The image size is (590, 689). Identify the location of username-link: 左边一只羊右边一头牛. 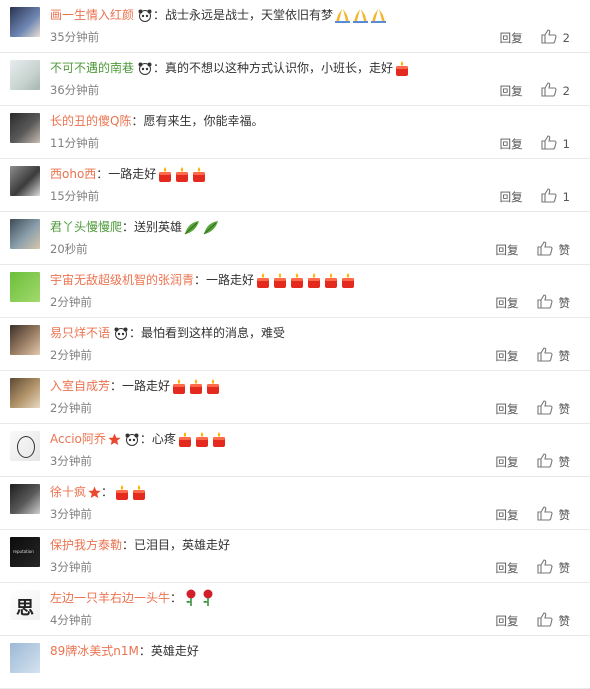
(110, 598).